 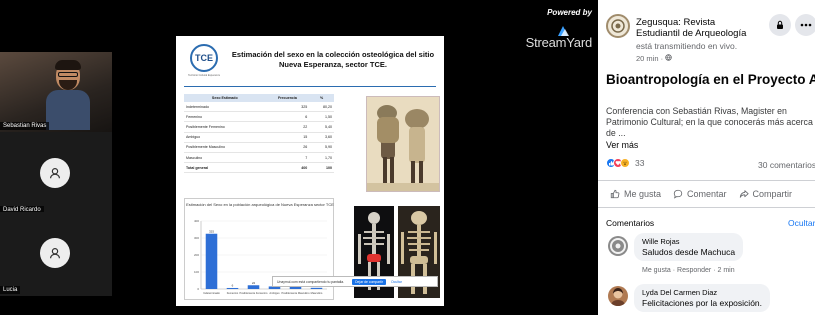 I want to click on x-tick-label: Posiblemente Masculino, so click(x=295, y=293).